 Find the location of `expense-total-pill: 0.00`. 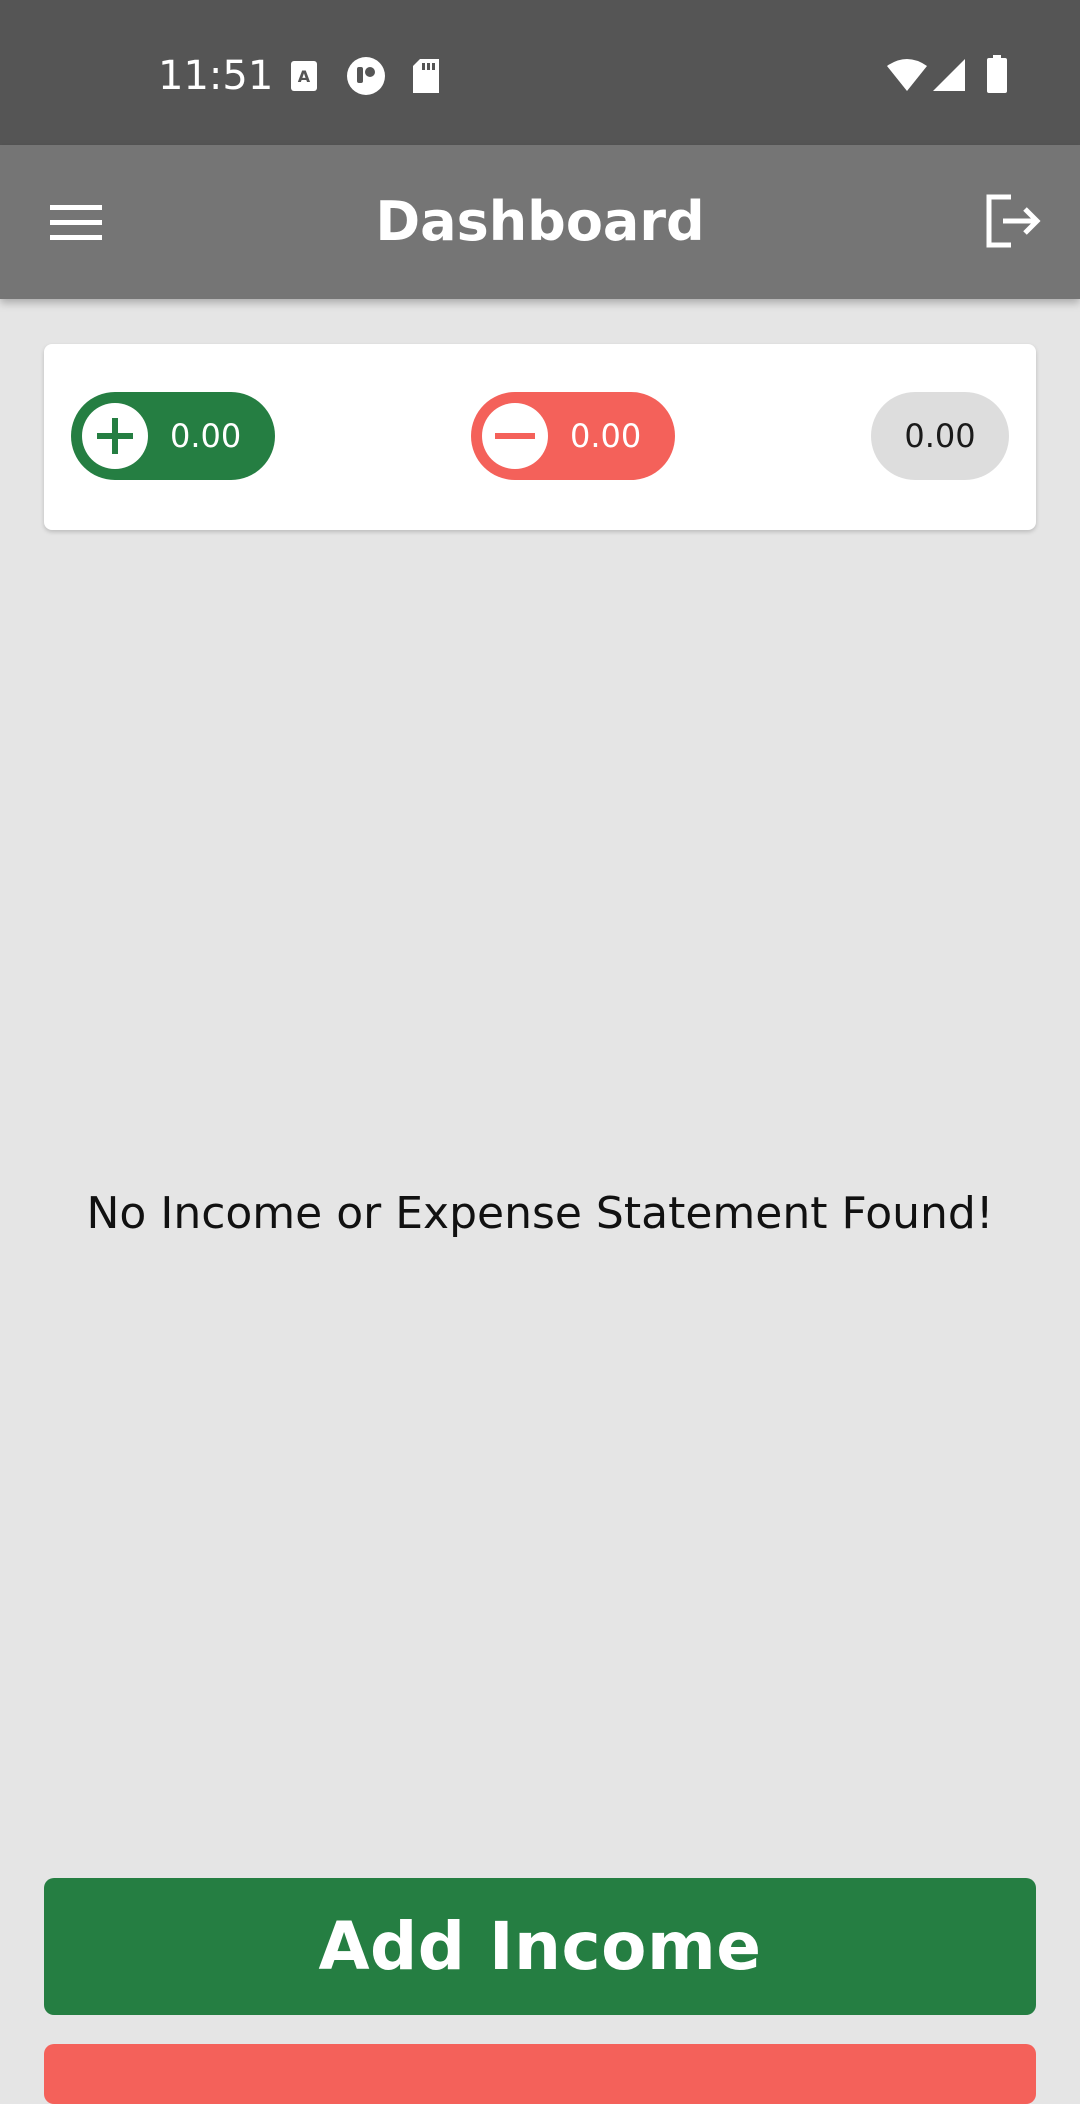

expense-total-pill: 0.00 is located at coordinates (573, 436).